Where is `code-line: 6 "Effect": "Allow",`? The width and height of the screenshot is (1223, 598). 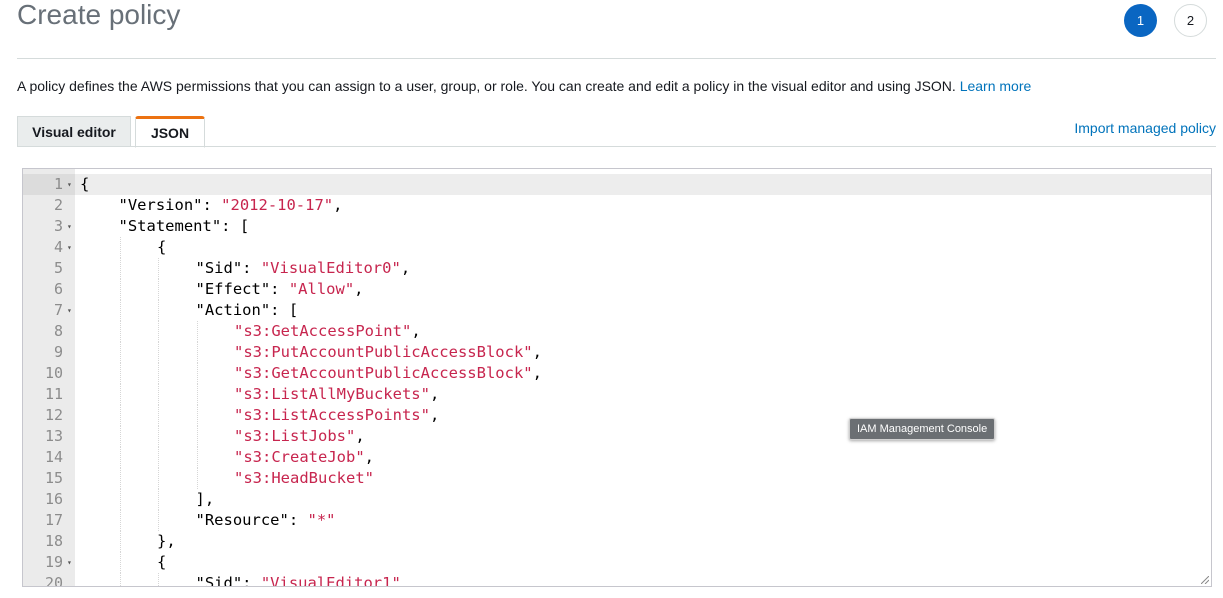 code-line: 6 "Effect": "Allow", is located at coordinates (617, 289).